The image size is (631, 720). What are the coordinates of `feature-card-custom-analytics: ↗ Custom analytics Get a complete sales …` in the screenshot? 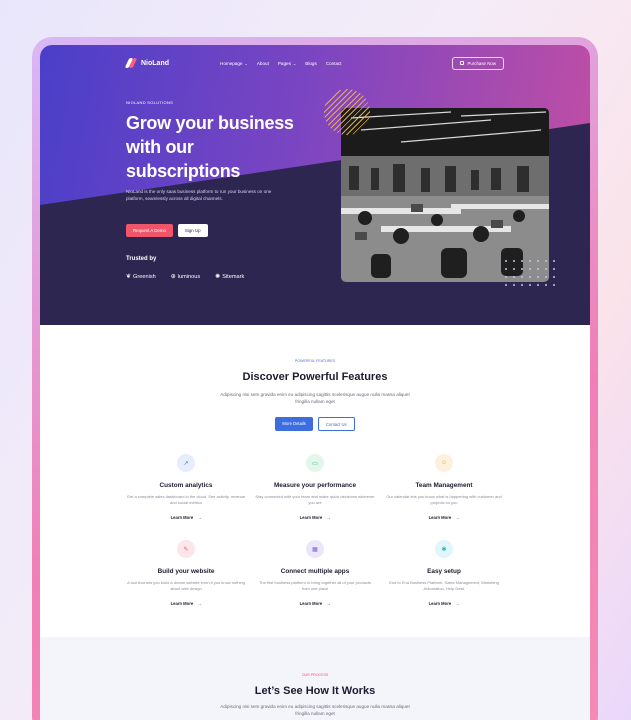 It's located at (186, 487).